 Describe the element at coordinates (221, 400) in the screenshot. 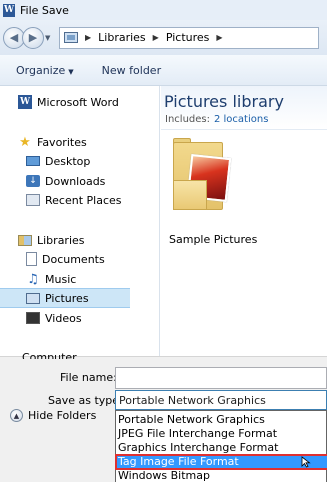

I see `save-type-select: Portable Network Graphics` at that location.